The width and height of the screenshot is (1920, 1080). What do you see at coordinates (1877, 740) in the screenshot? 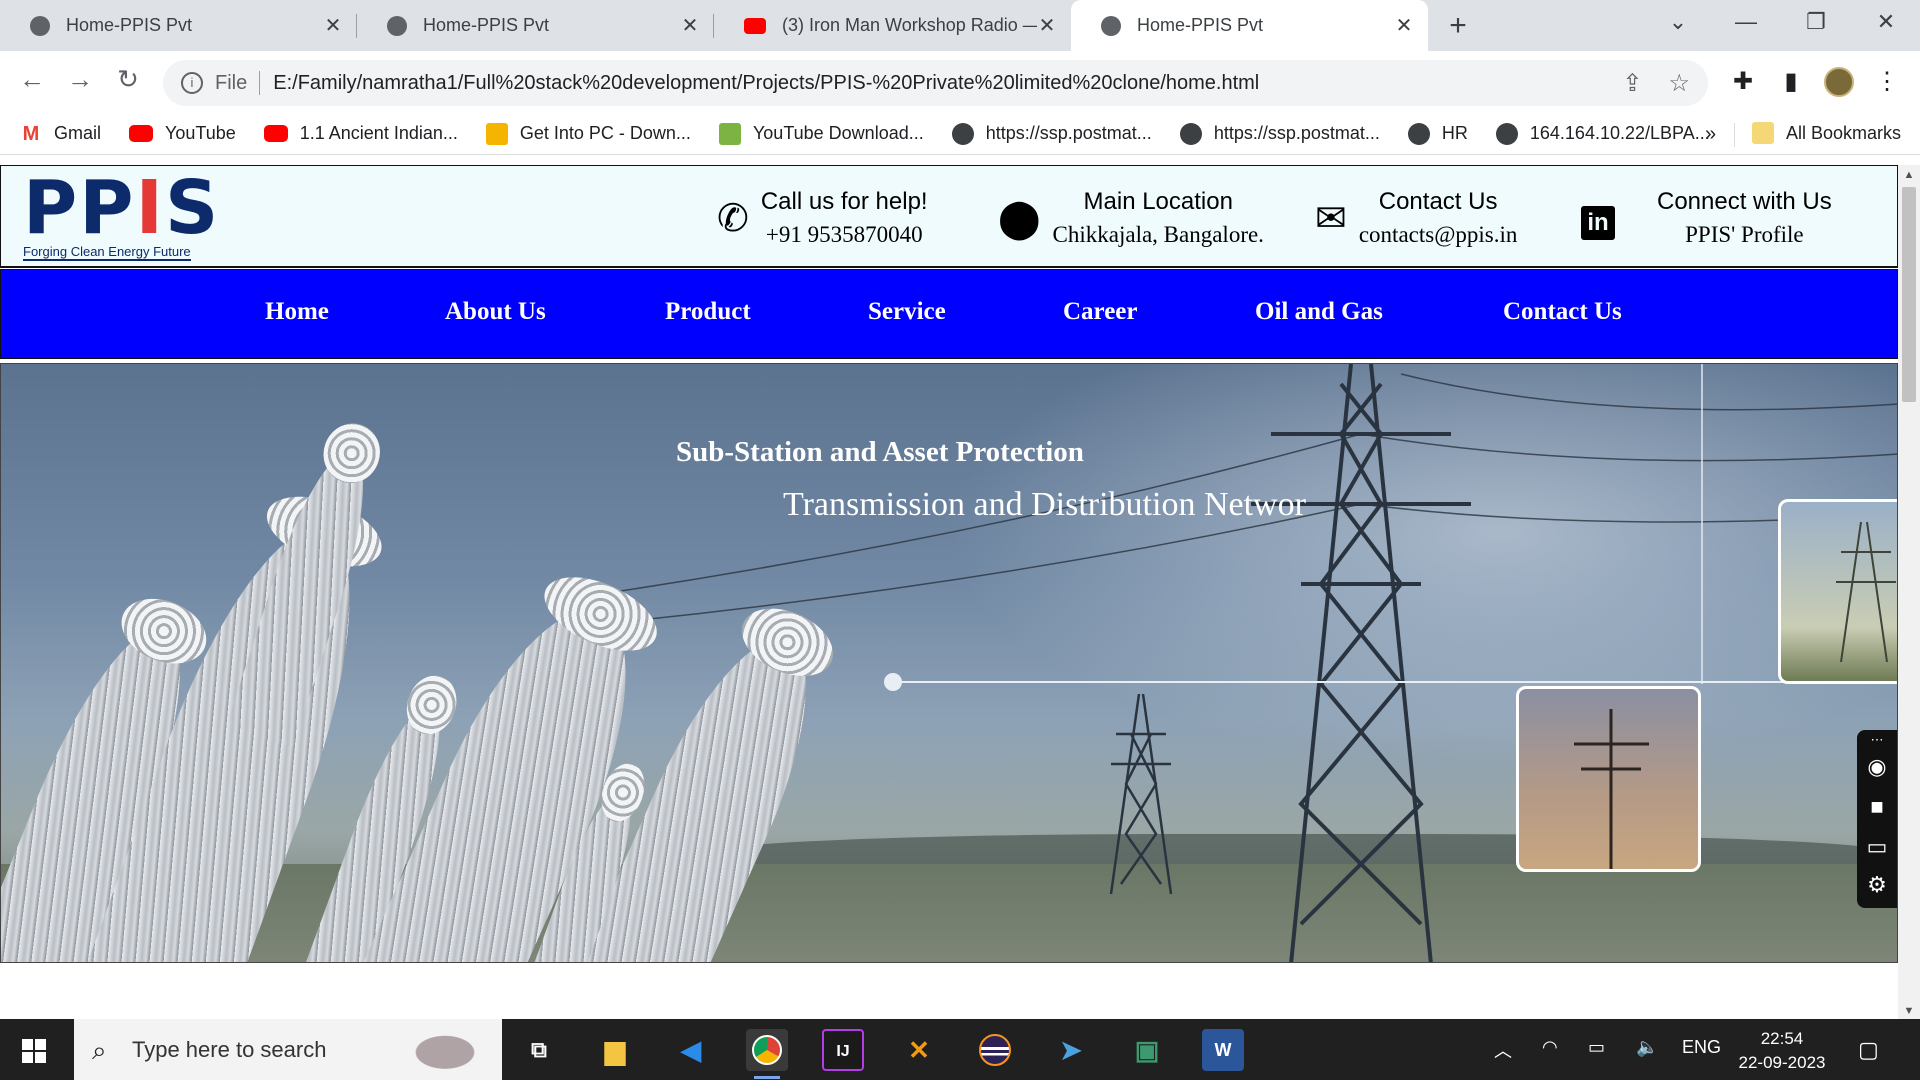
I see `toolbar-more-icon: ⋯` at bounding box center [1877, 740].